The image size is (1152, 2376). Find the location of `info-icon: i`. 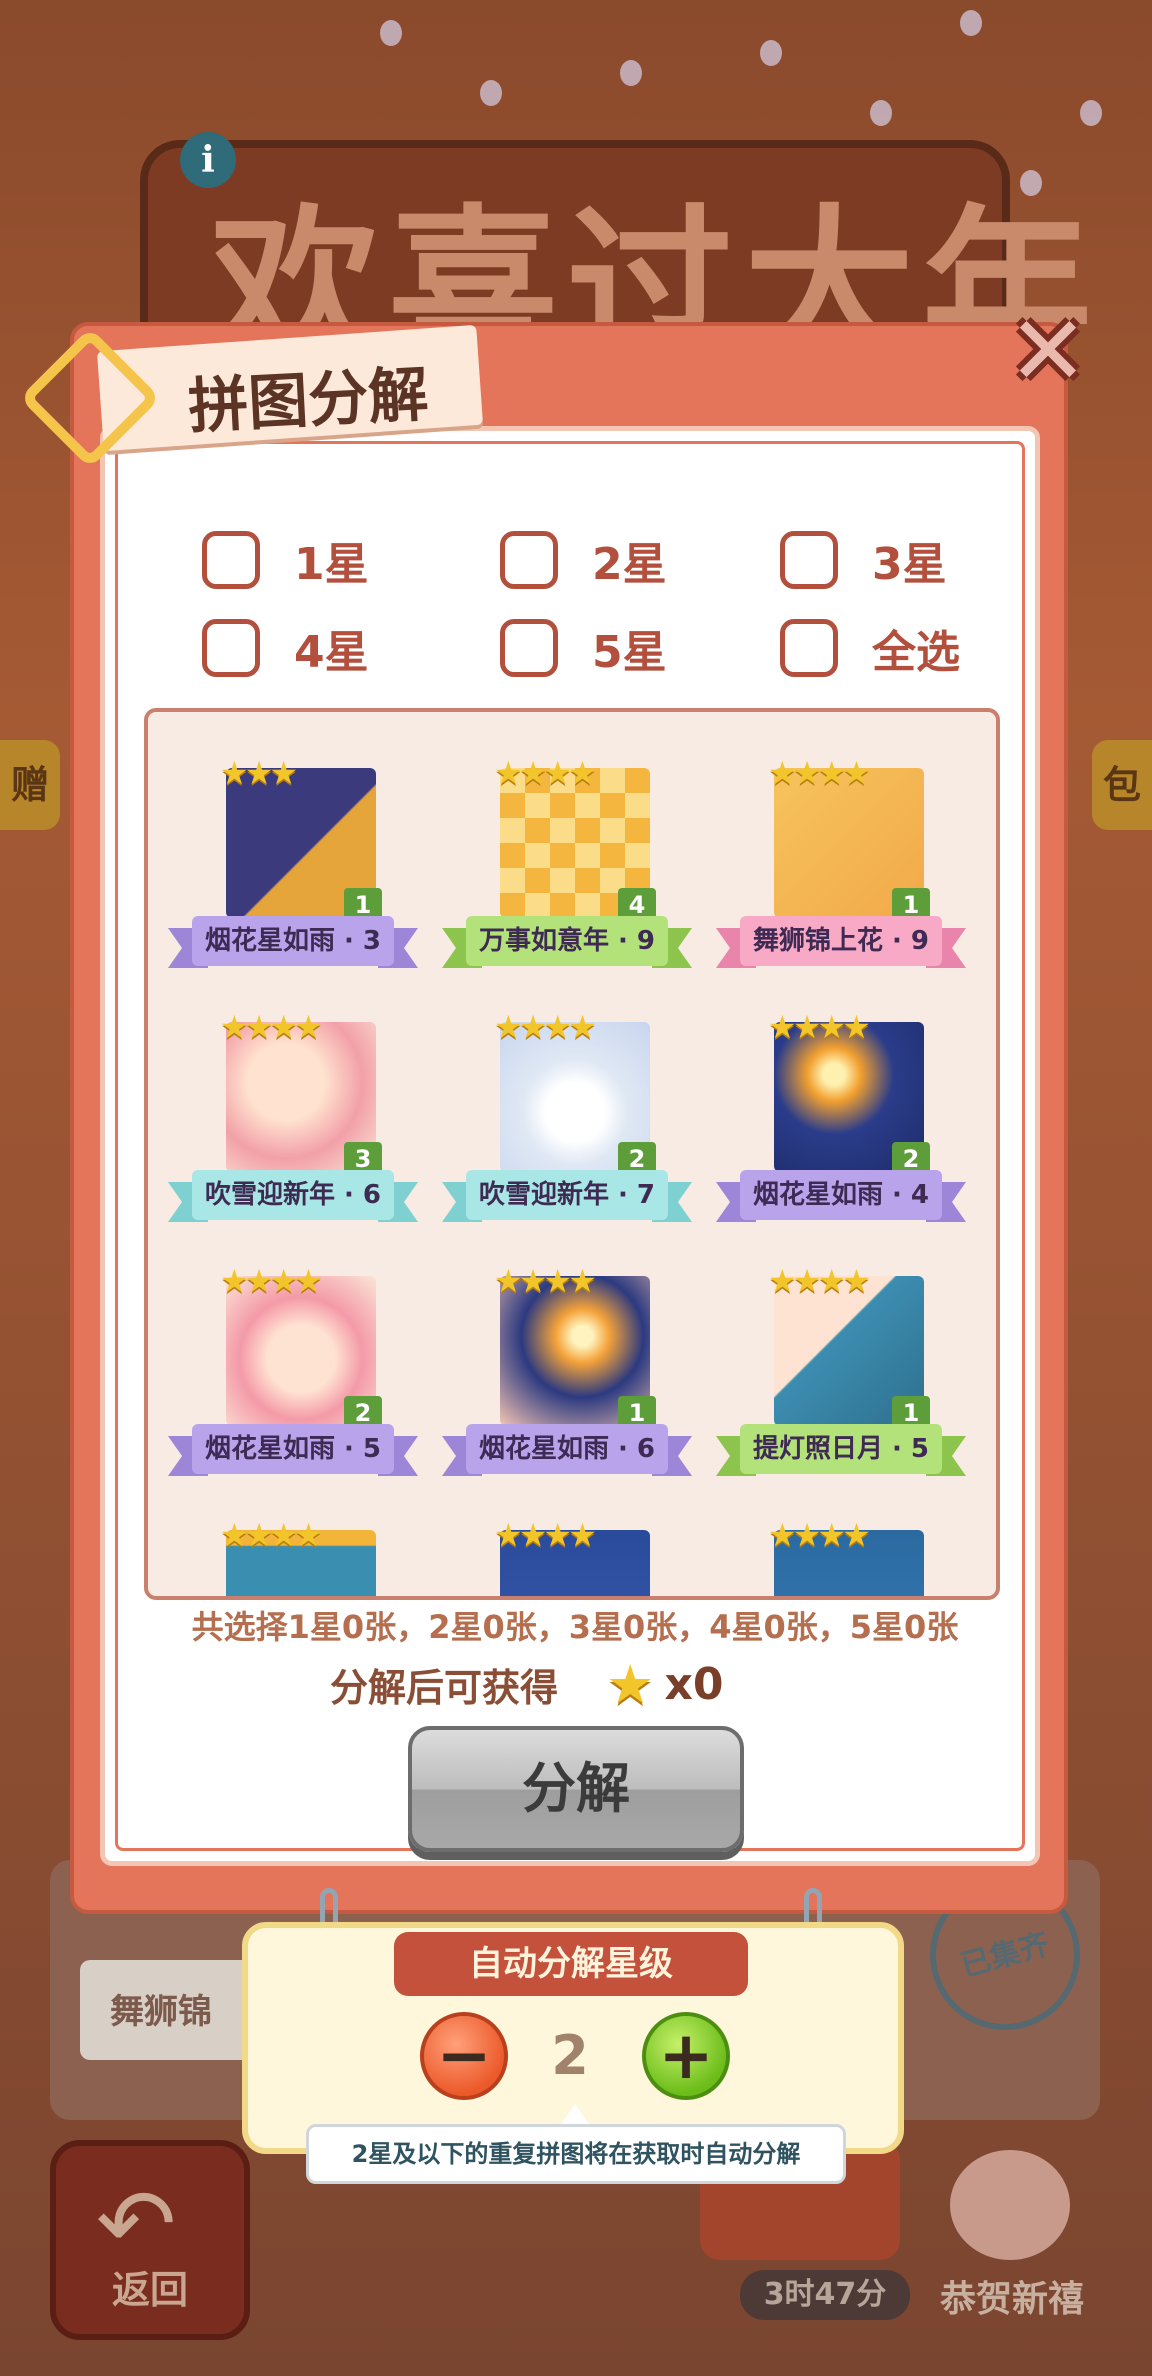

info-icon: i is located at coordinates (208, 160).